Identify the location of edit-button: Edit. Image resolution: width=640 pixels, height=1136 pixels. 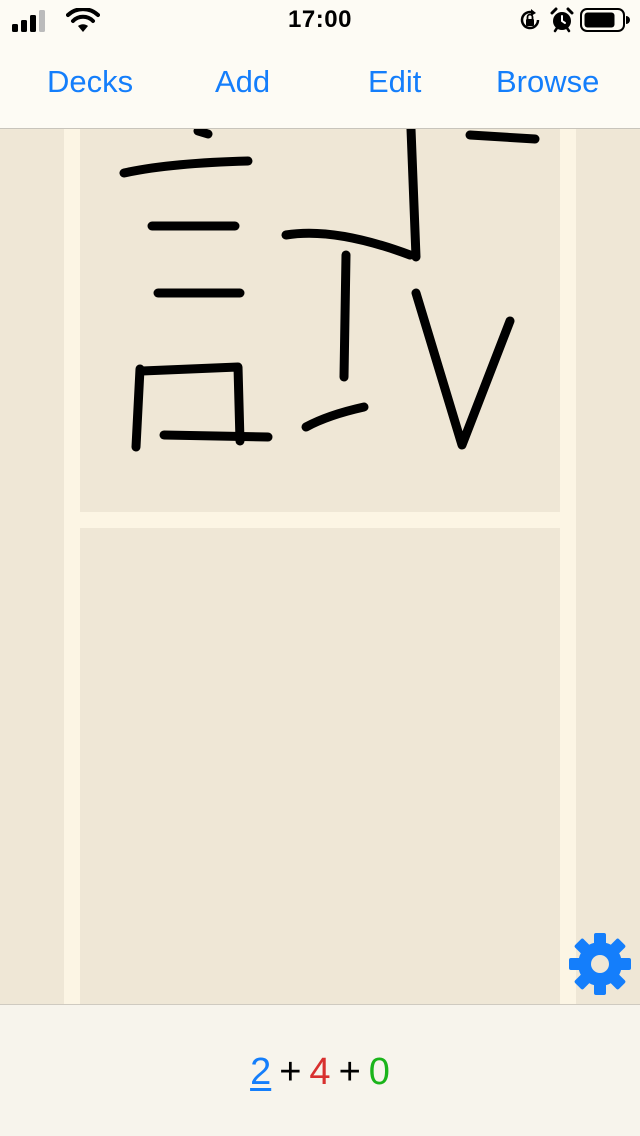
(394, 82).